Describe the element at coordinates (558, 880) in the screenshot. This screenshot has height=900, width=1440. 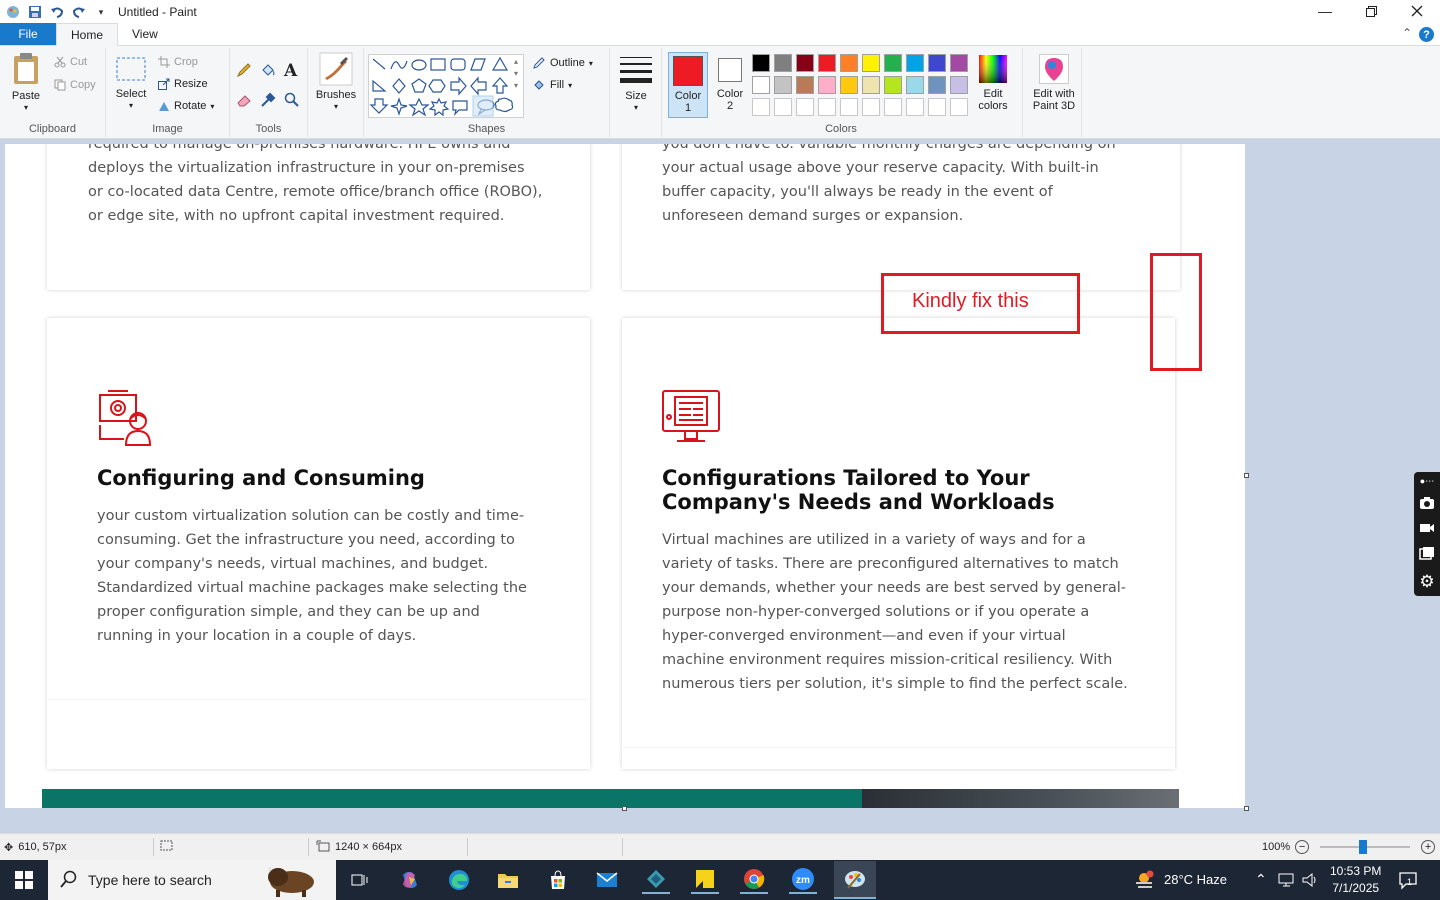
I see `microsoft-store-icon` at that location.